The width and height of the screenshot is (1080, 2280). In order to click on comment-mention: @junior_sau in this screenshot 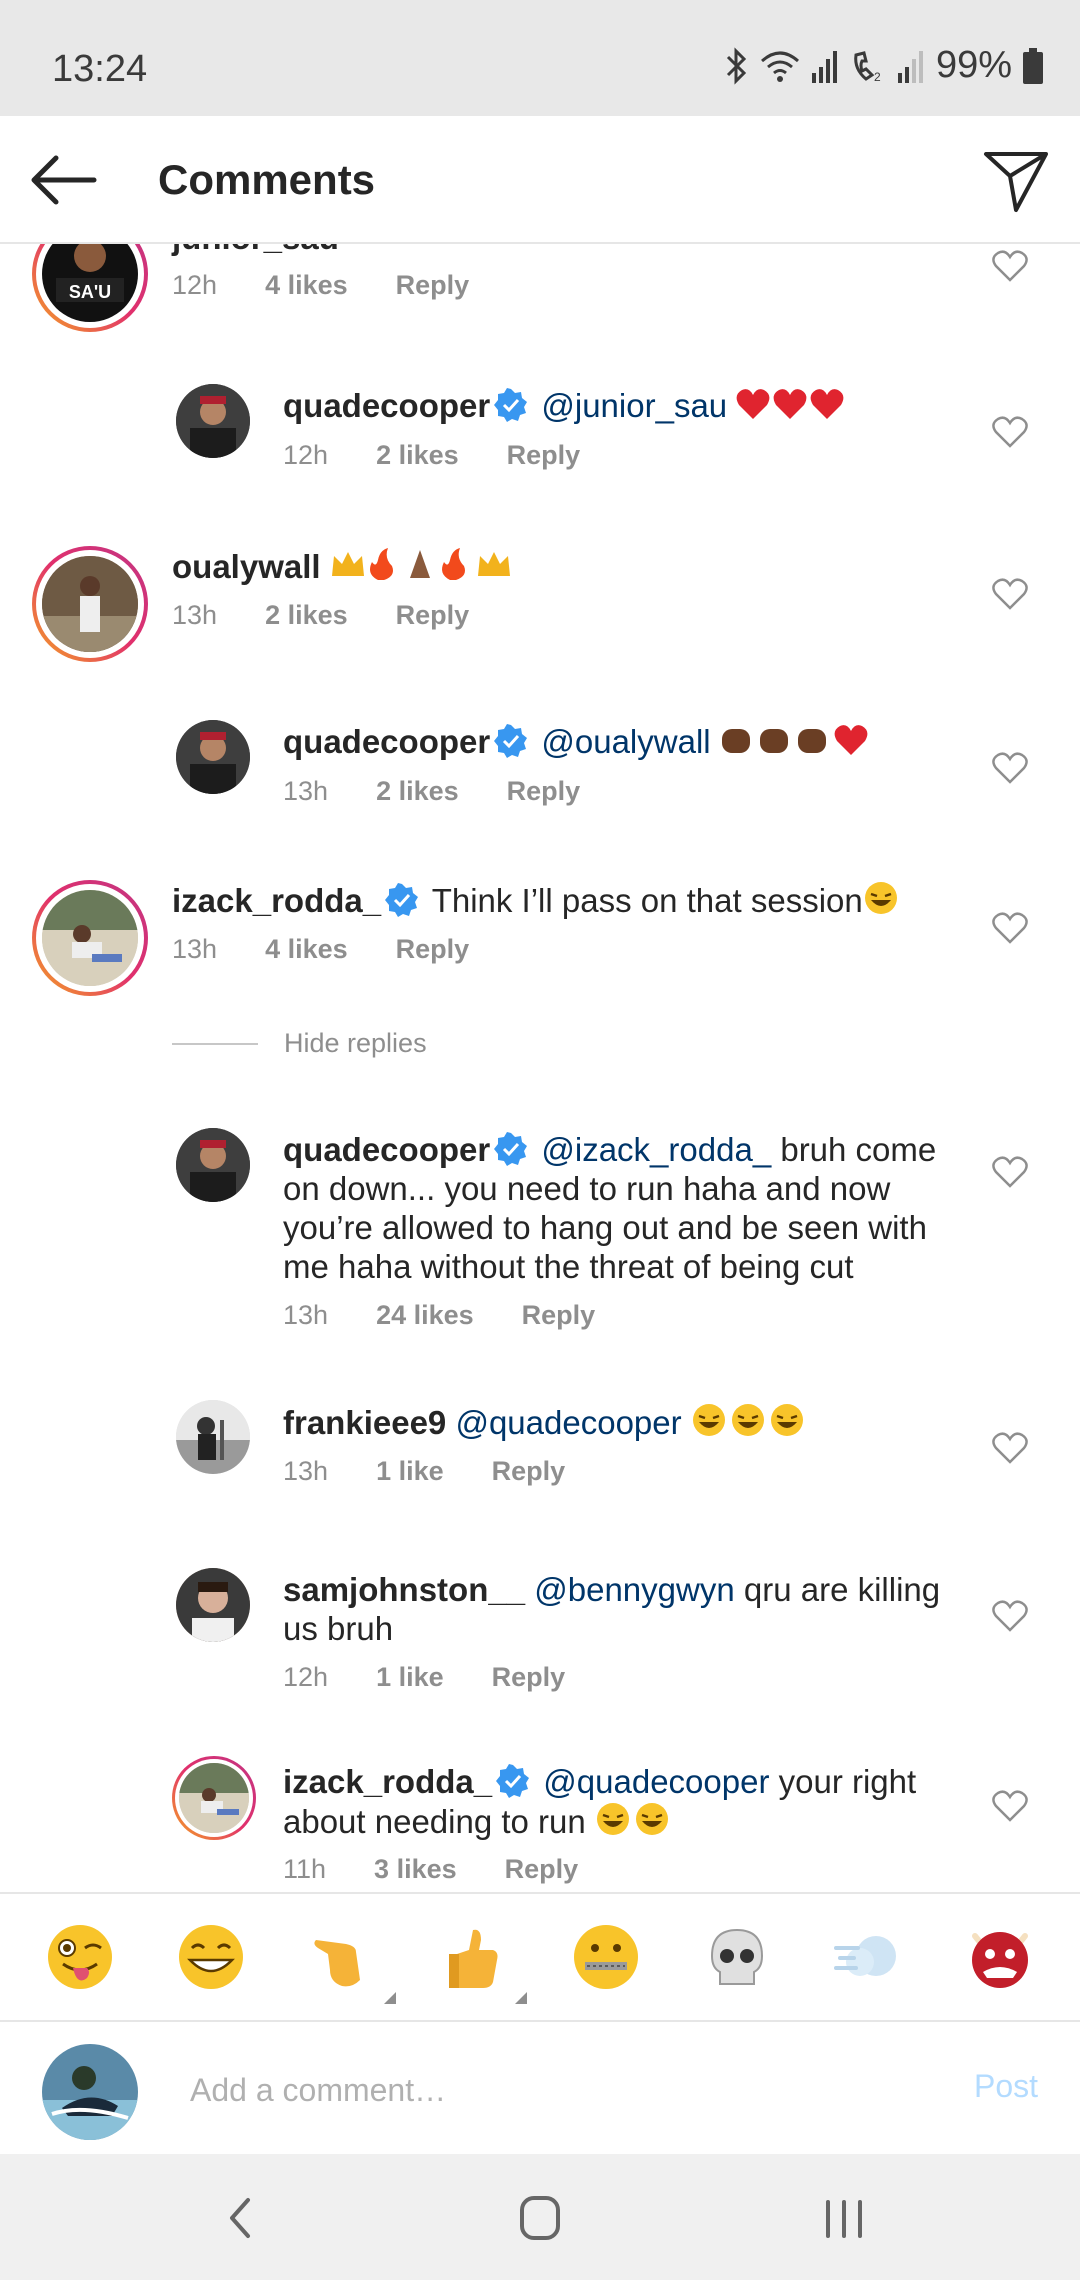, I will do `click(634, 405)`.